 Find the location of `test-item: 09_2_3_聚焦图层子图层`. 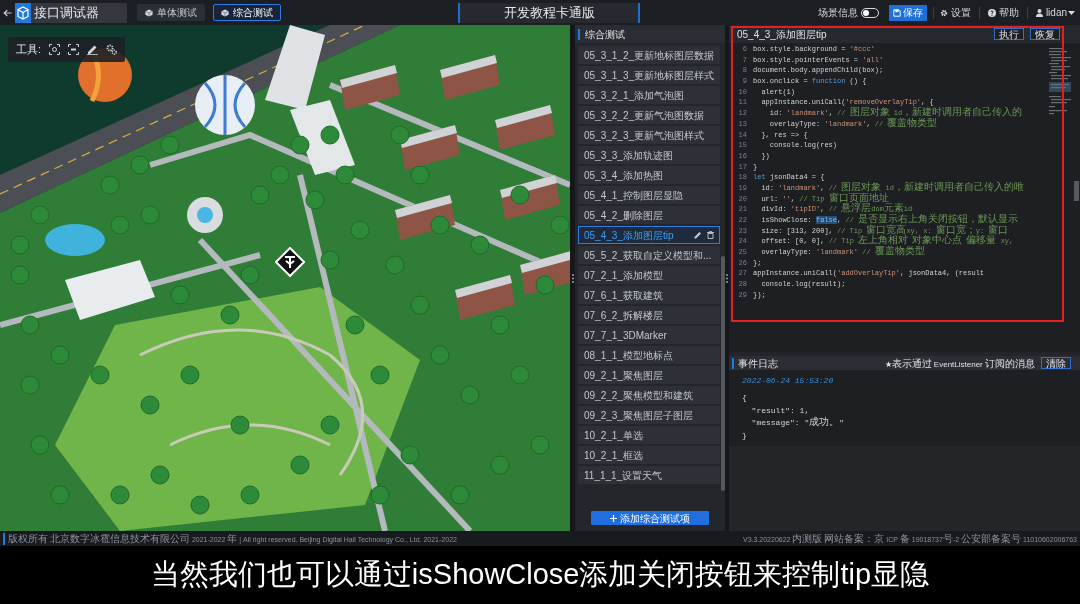

test-item: 09_2_3_聚焦图层子图层 is located at coordinates (649, 415).